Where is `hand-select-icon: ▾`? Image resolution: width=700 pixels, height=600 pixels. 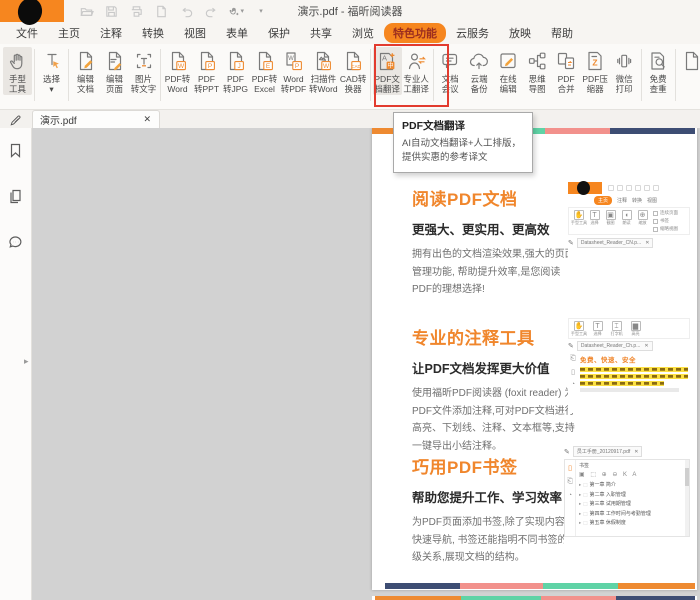
hand-select-icon: ▾ is located at coordinates (236, 11).